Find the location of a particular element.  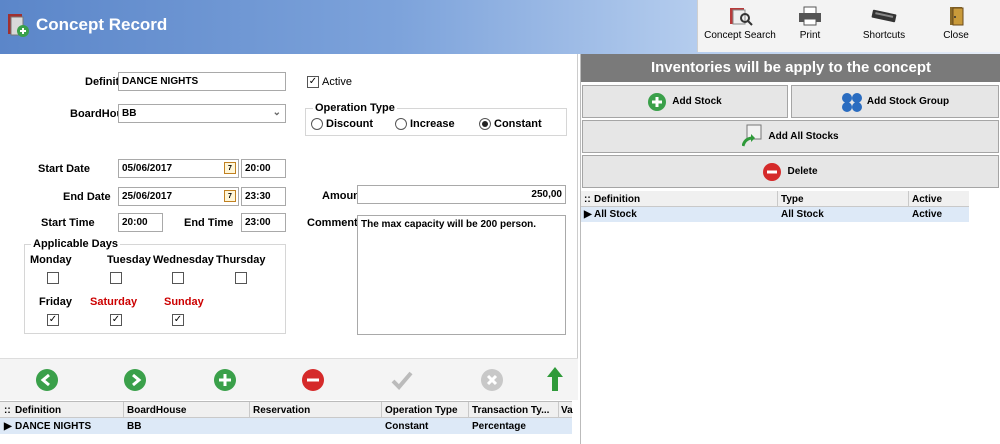

shortcuts-button: Shortcuts is located at coordinates (884, 26).